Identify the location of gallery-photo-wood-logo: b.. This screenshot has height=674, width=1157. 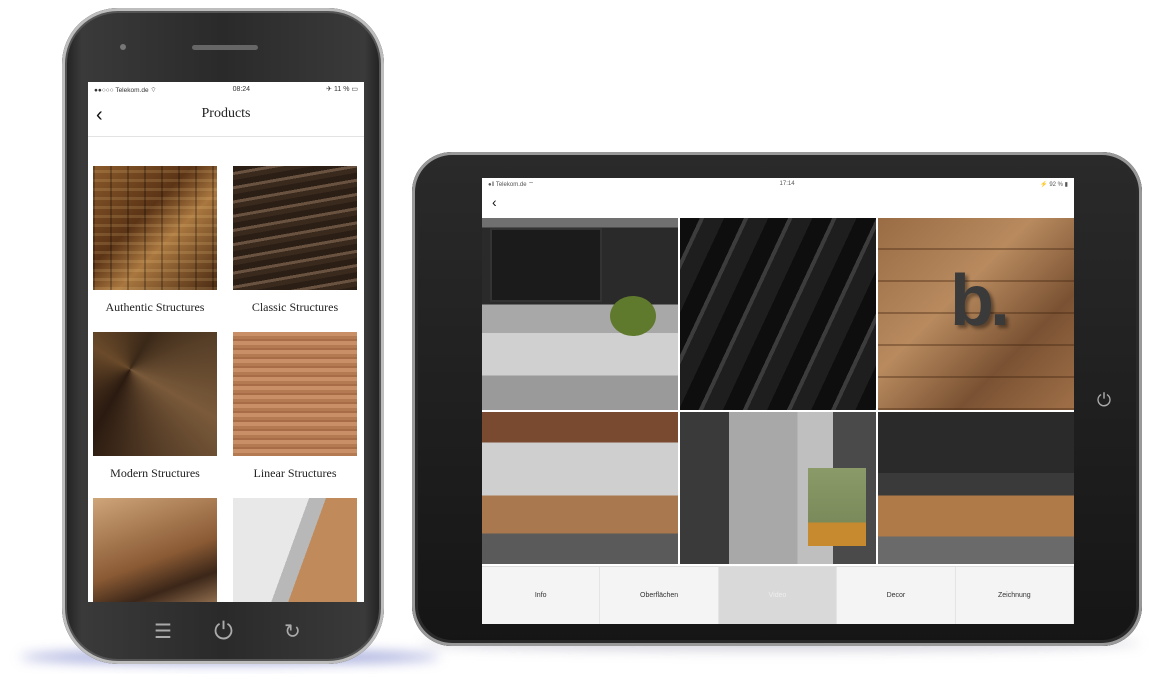
(976, 314).